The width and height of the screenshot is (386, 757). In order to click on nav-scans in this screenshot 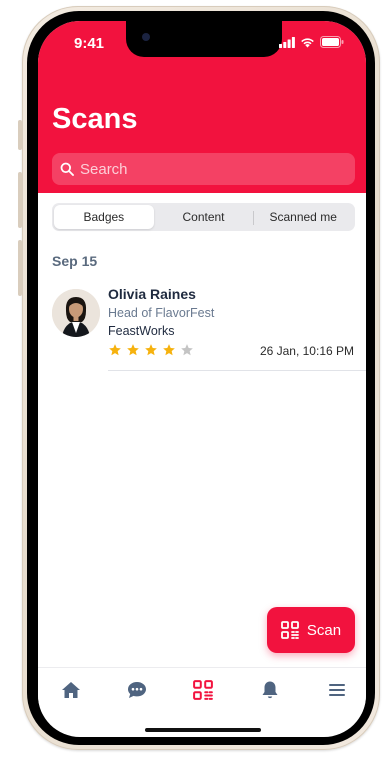, I will do `click(203, 690)`.